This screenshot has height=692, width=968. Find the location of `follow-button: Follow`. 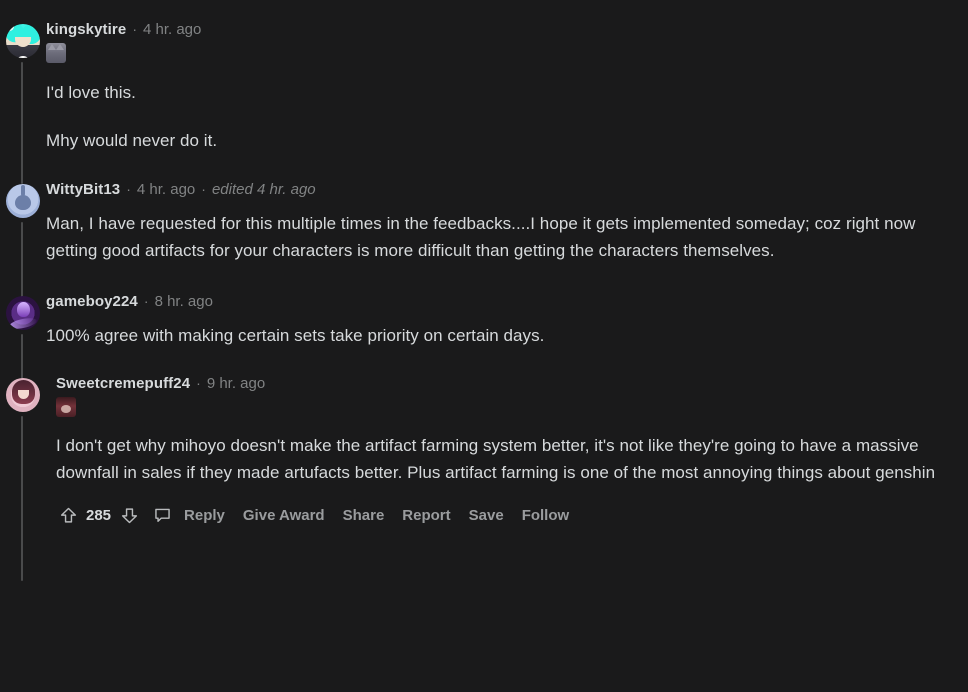

follow-button: Follow is located at coordinates (546, 515).